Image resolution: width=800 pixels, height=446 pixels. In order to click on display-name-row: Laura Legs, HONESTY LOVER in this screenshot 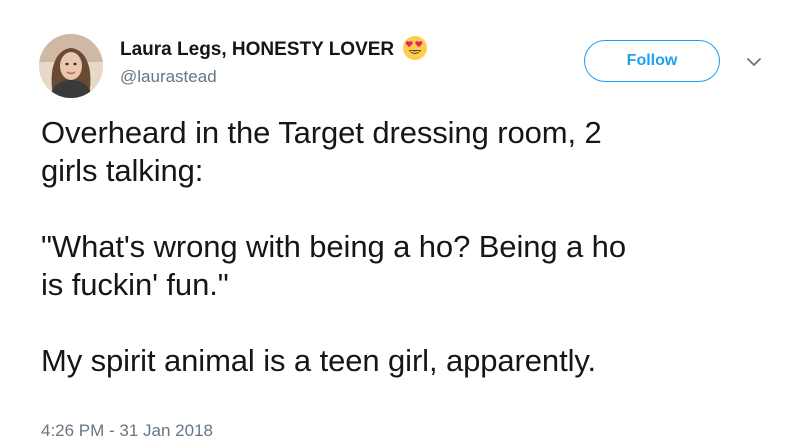, I will do `click(274, 48)`.